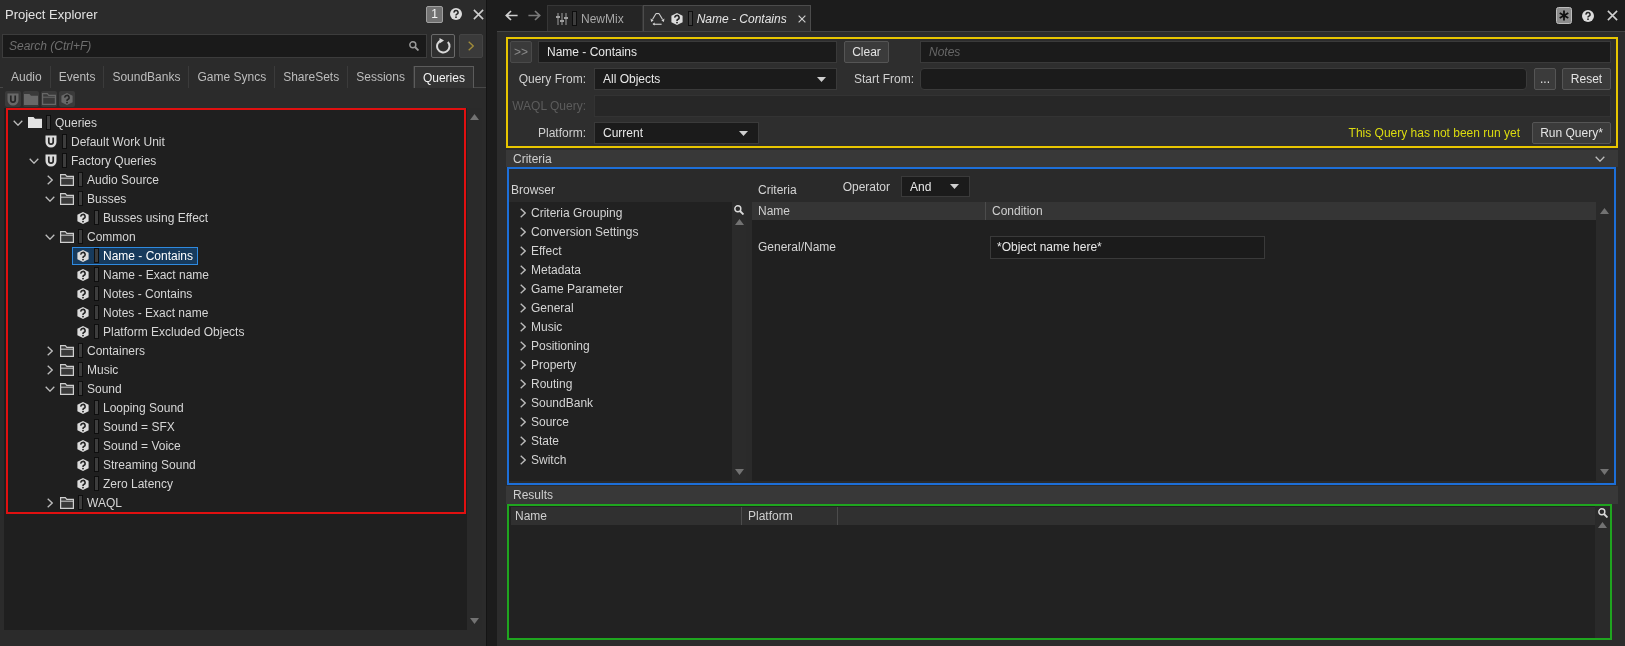 This screenshot has width=1625, height=646. What do you see at coordinates (91, 502) in the screenshot?
I see `tree-item: WAQL` at bounding box center [91, 502].